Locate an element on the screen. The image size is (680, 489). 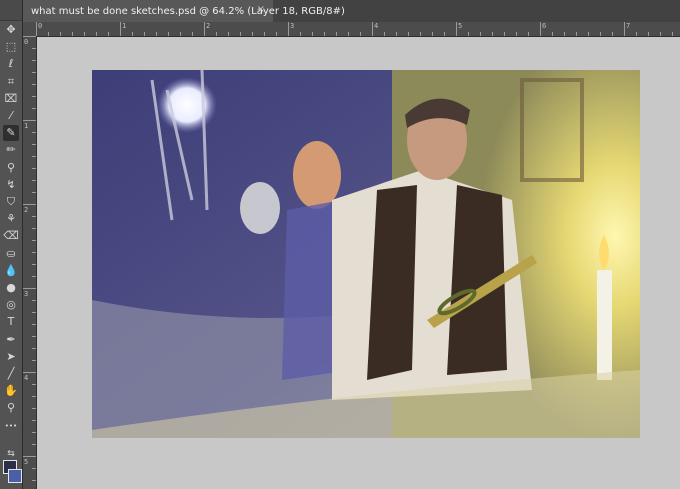
stamp-tool-icon: ⛉ is located at coordinates (11, 202).